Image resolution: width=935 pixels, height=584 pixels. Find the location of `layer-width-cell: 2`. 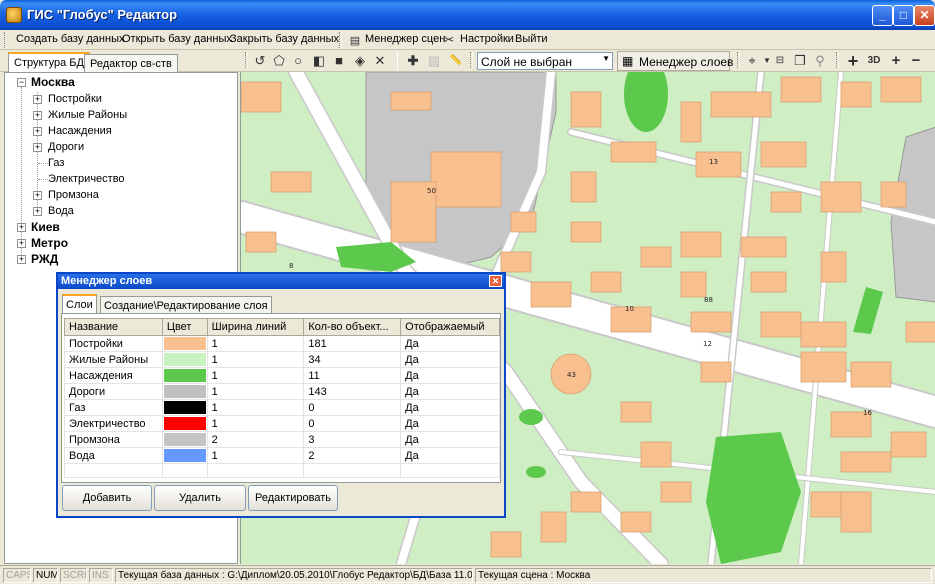

layer-width-cell: 2 is located at coordinates (255, 439).